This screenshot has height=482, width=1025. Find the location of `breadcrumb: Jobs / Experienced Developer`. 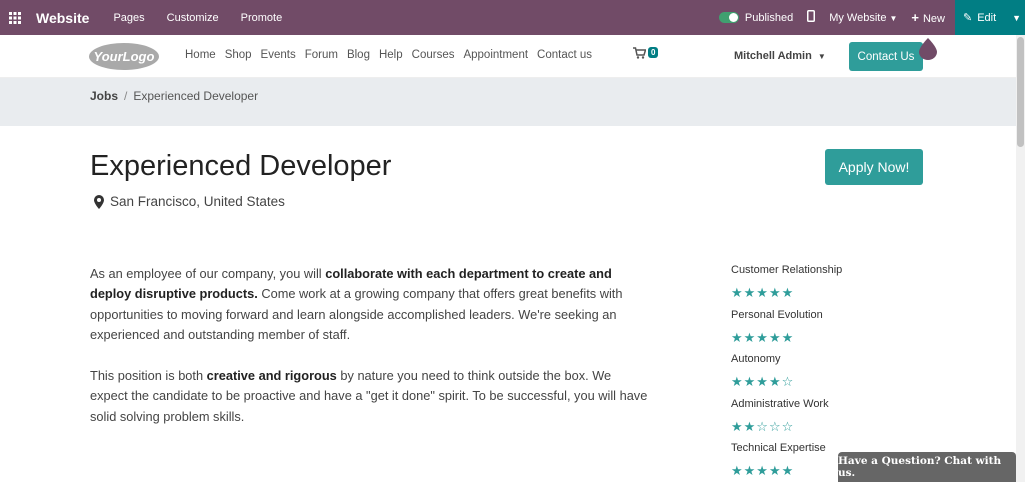

breadcrumb: Jobs / Experienced Developer is located at coordinates (174, 96).